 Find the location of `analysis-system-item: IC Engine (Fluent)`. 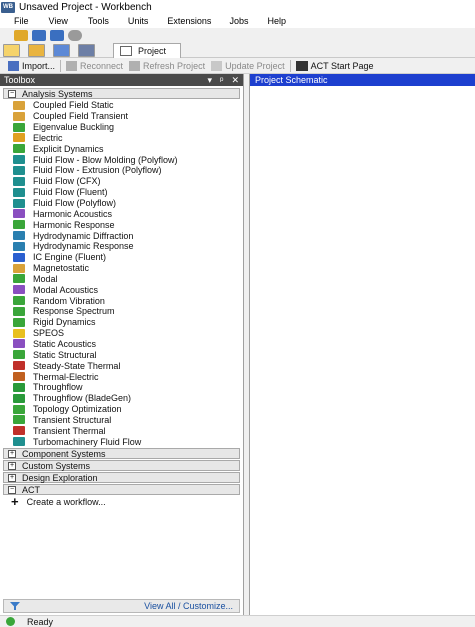

analysis-system-item: IC Engine (Fluent) is located at coordinates (121, 257).